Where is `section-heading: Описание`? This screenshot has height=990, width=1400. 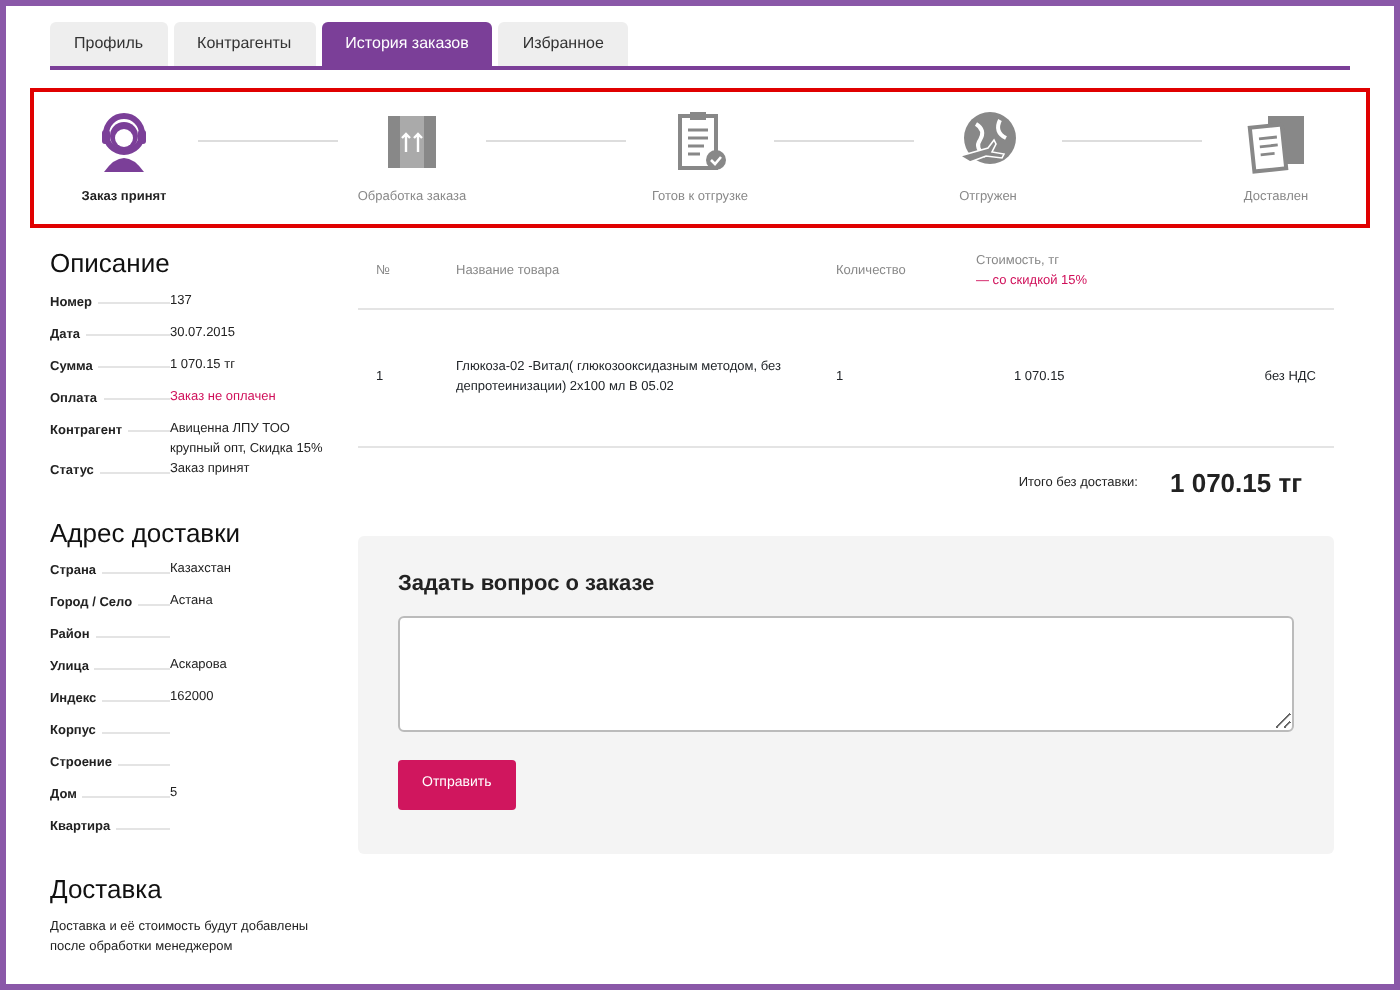
section-heading: Описание is located at coordinates (111, 264).